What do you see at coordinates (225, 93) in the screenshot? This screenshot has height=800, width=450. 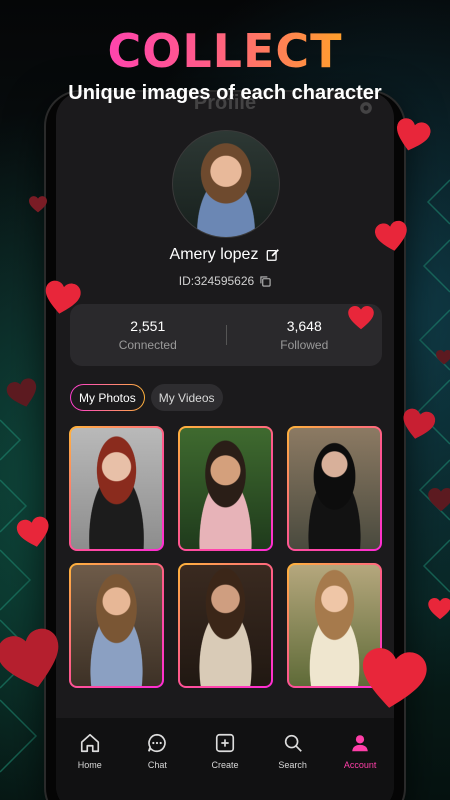 I see `promo-subheadline: Unique images of each character` at bounding box center [225, 93].